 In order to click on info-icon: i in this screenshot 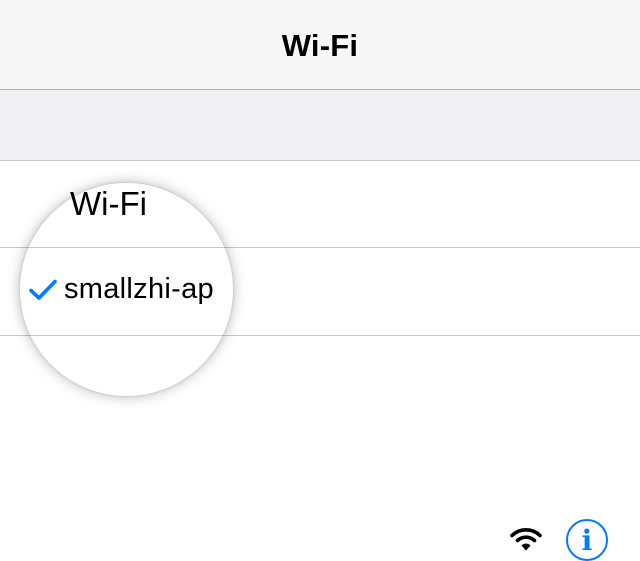, I will do `click(587, 540)`.